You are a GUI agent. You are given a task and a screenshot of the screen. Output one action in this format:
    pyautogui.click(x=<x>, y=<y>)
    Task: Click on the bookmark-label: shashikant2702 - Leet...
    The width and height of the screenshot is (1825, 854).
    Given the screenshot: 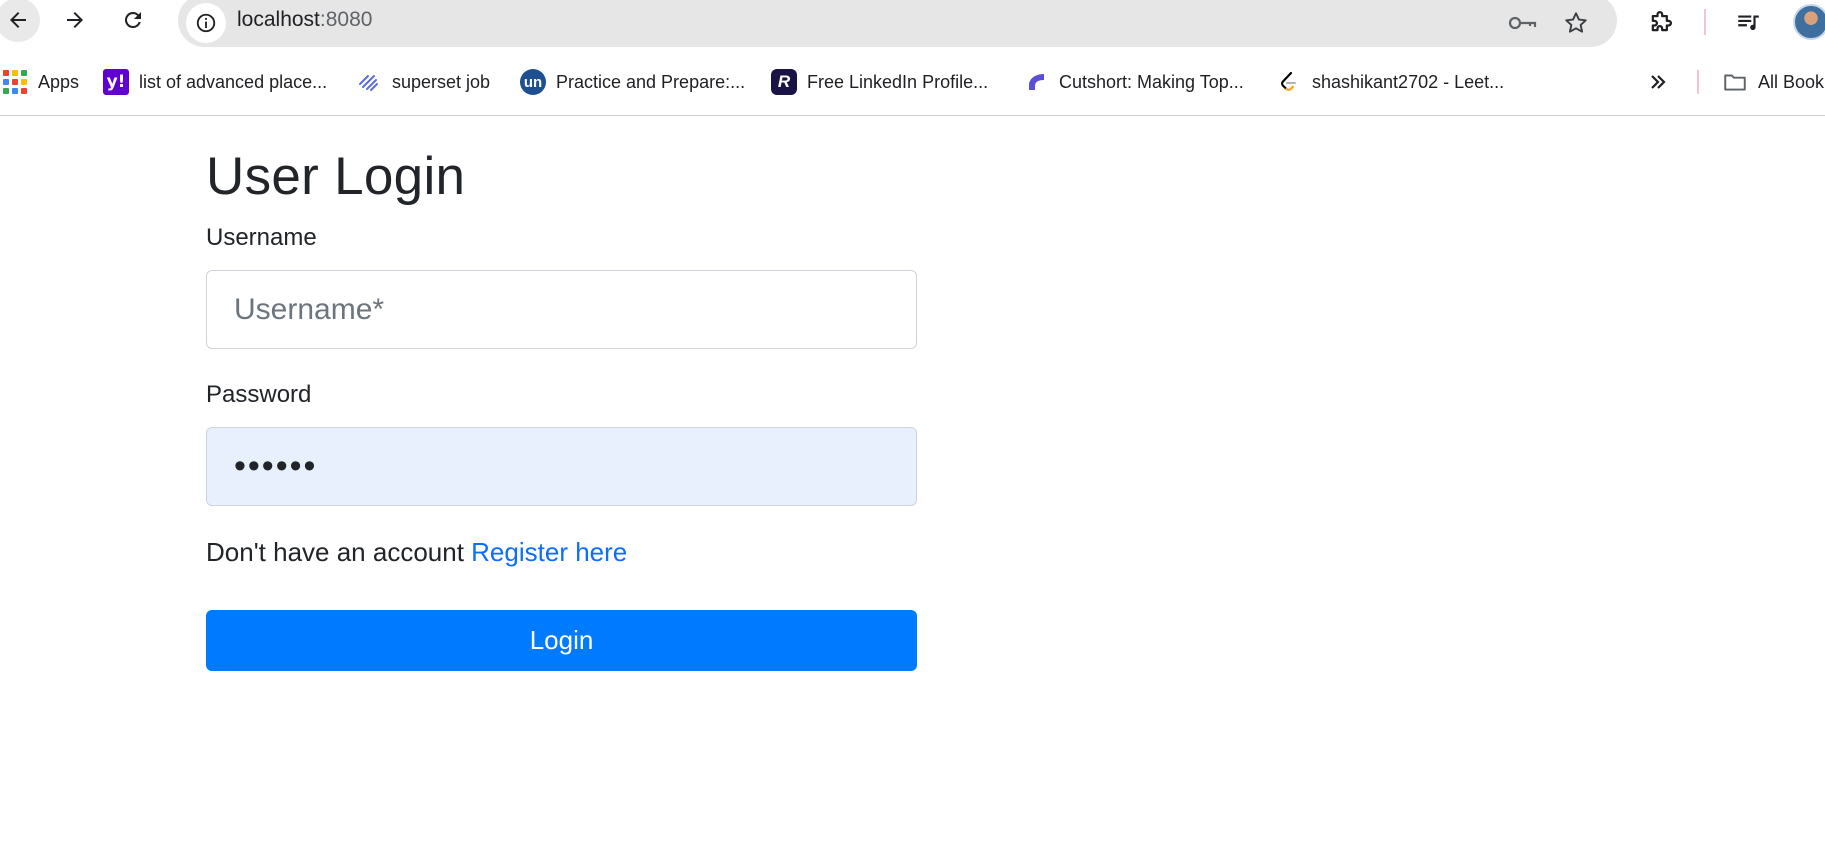 What is the action you would take?
    pyautogui.click(x=1408, y=81)
    